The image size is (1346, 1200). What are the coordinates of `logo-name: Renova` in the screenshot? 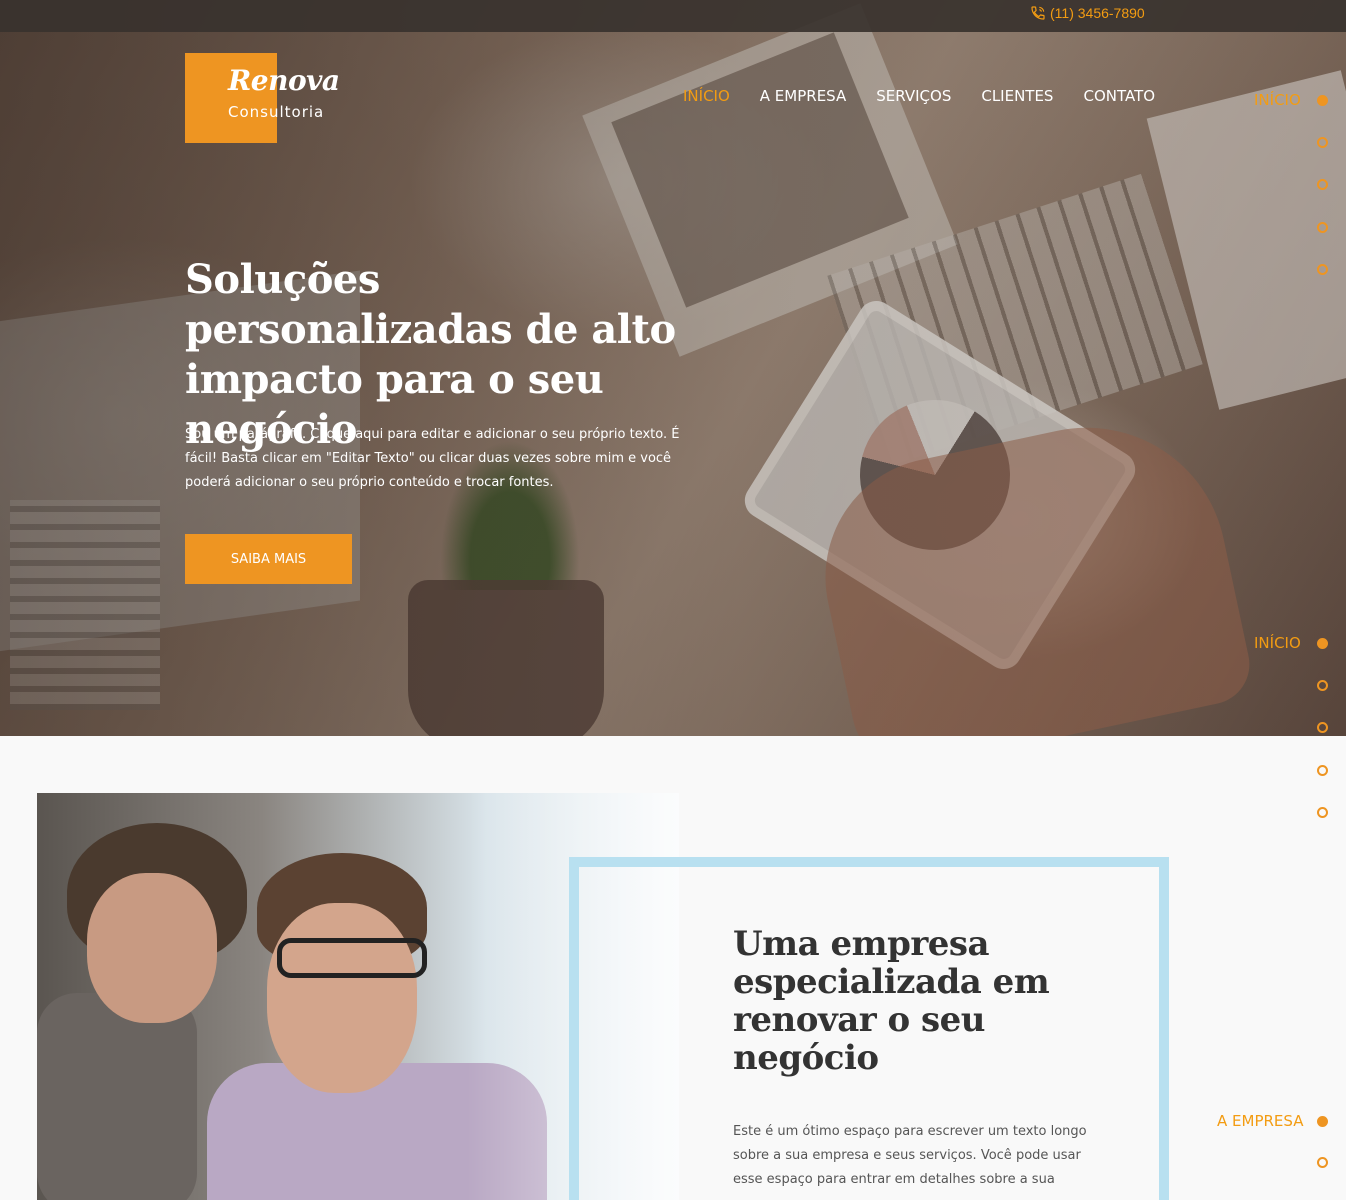 It's located at (284, 80).